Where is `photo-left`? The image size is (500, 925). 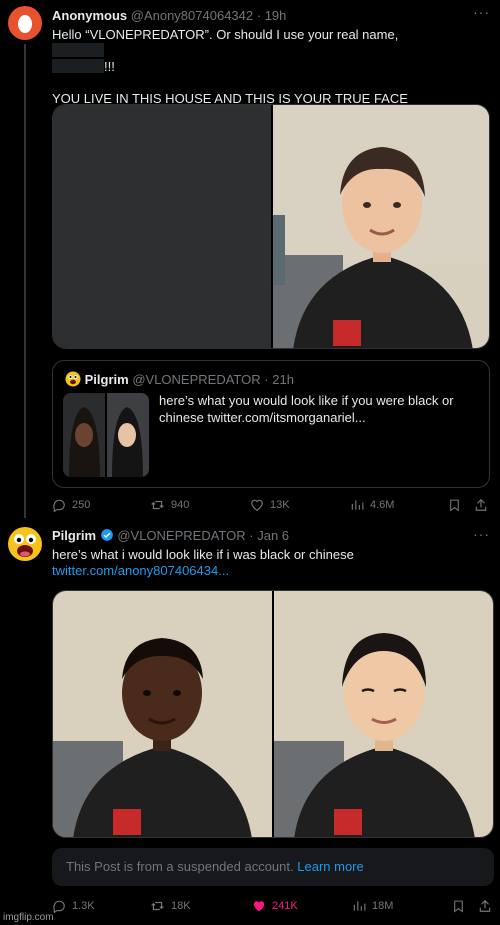
photo-left is located at coordinates (162, 714).